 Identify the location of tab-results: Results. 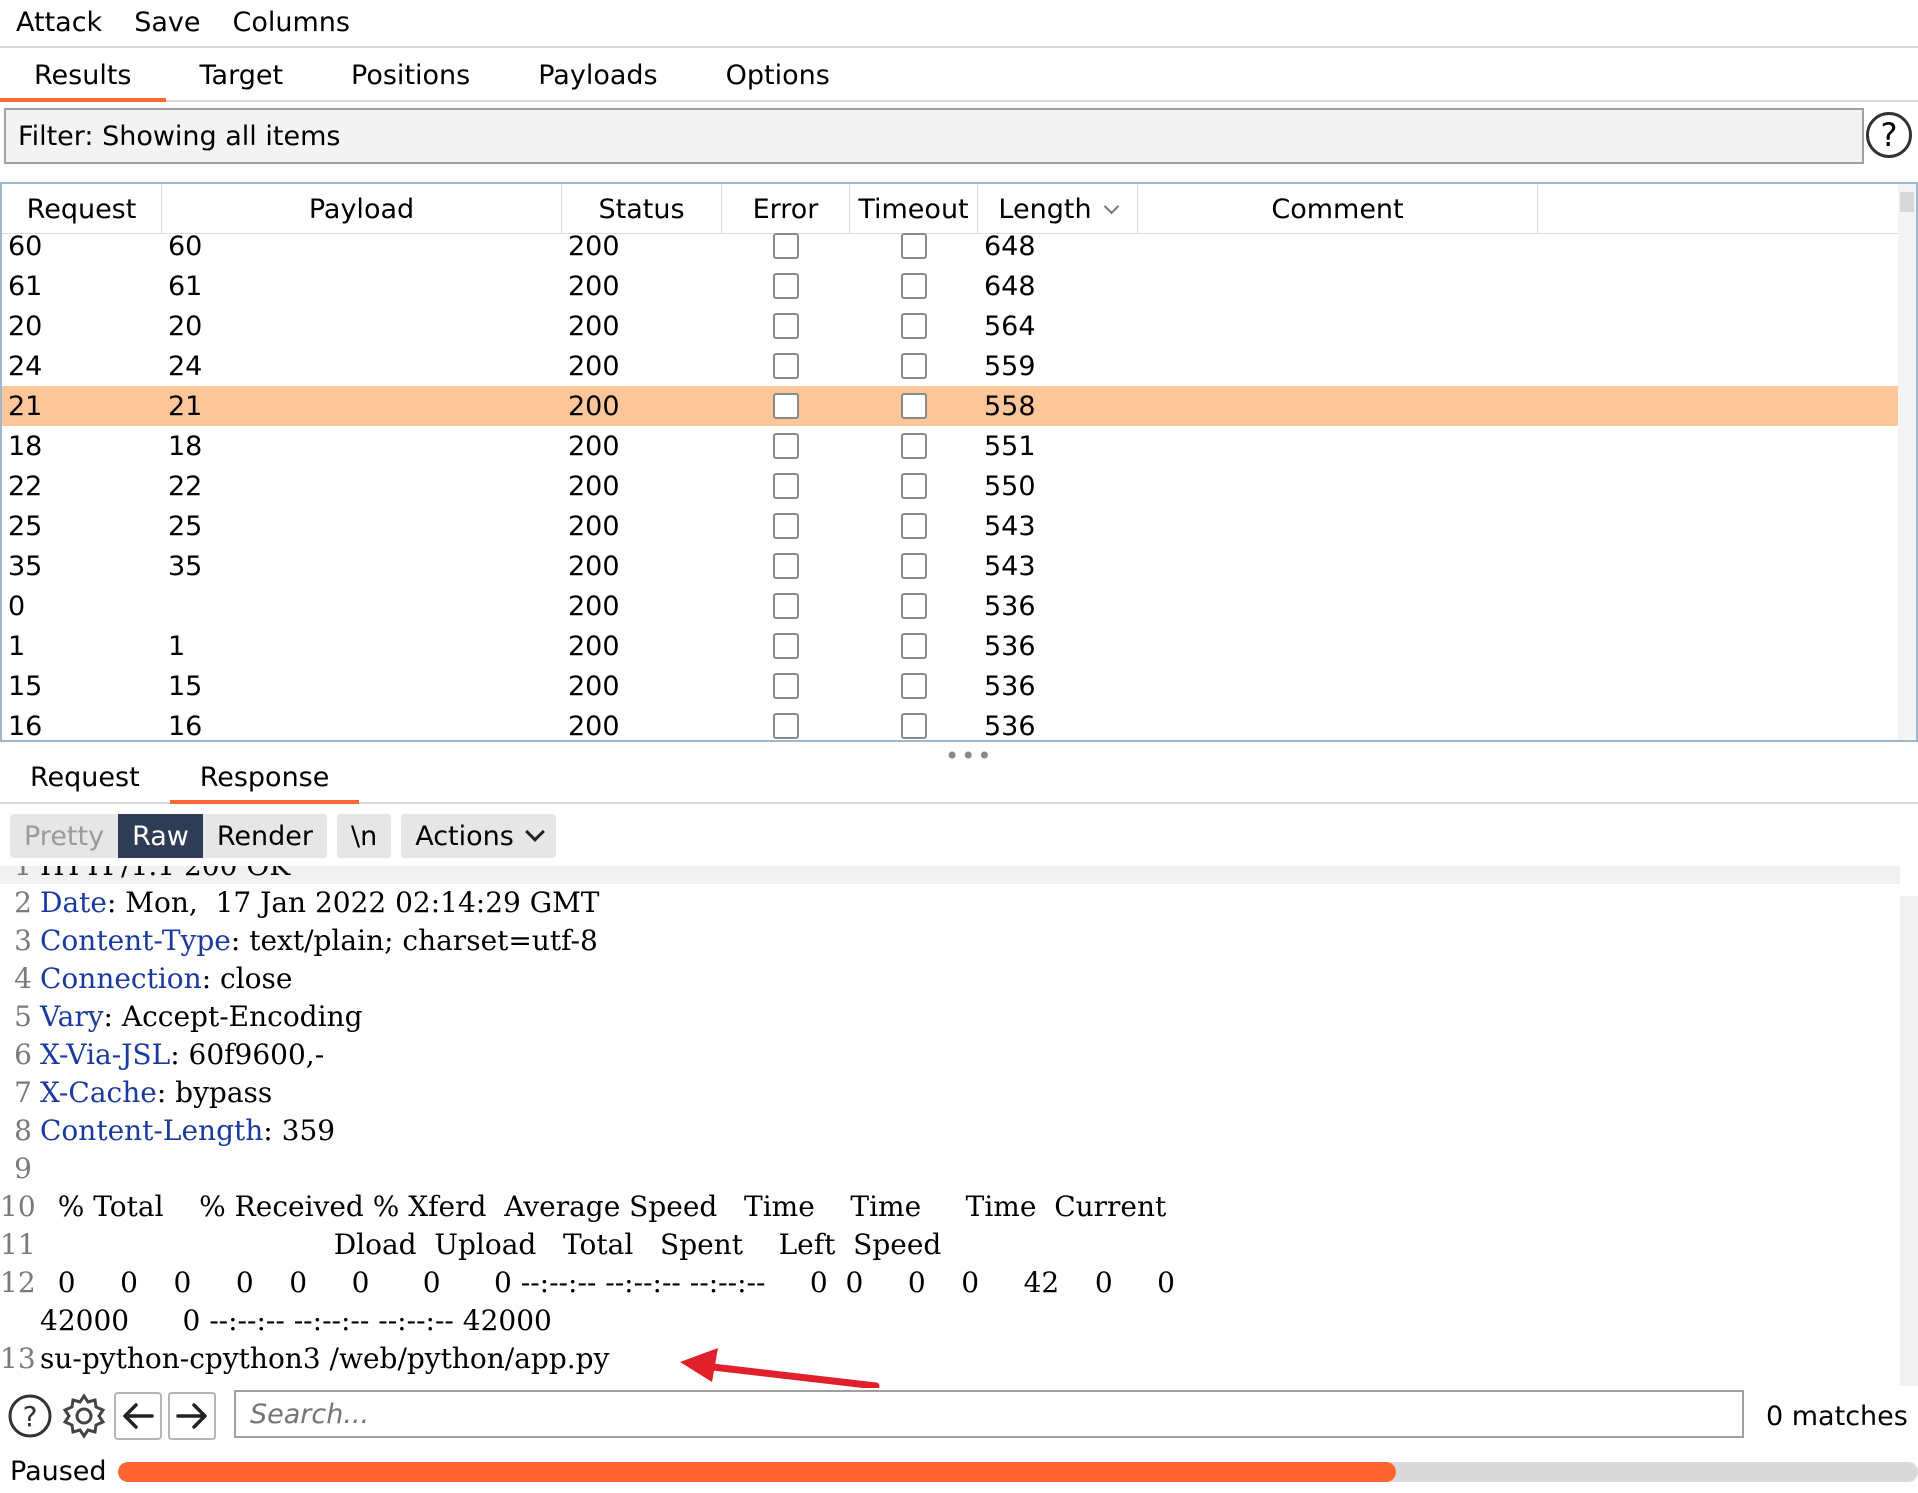
(83, 76).